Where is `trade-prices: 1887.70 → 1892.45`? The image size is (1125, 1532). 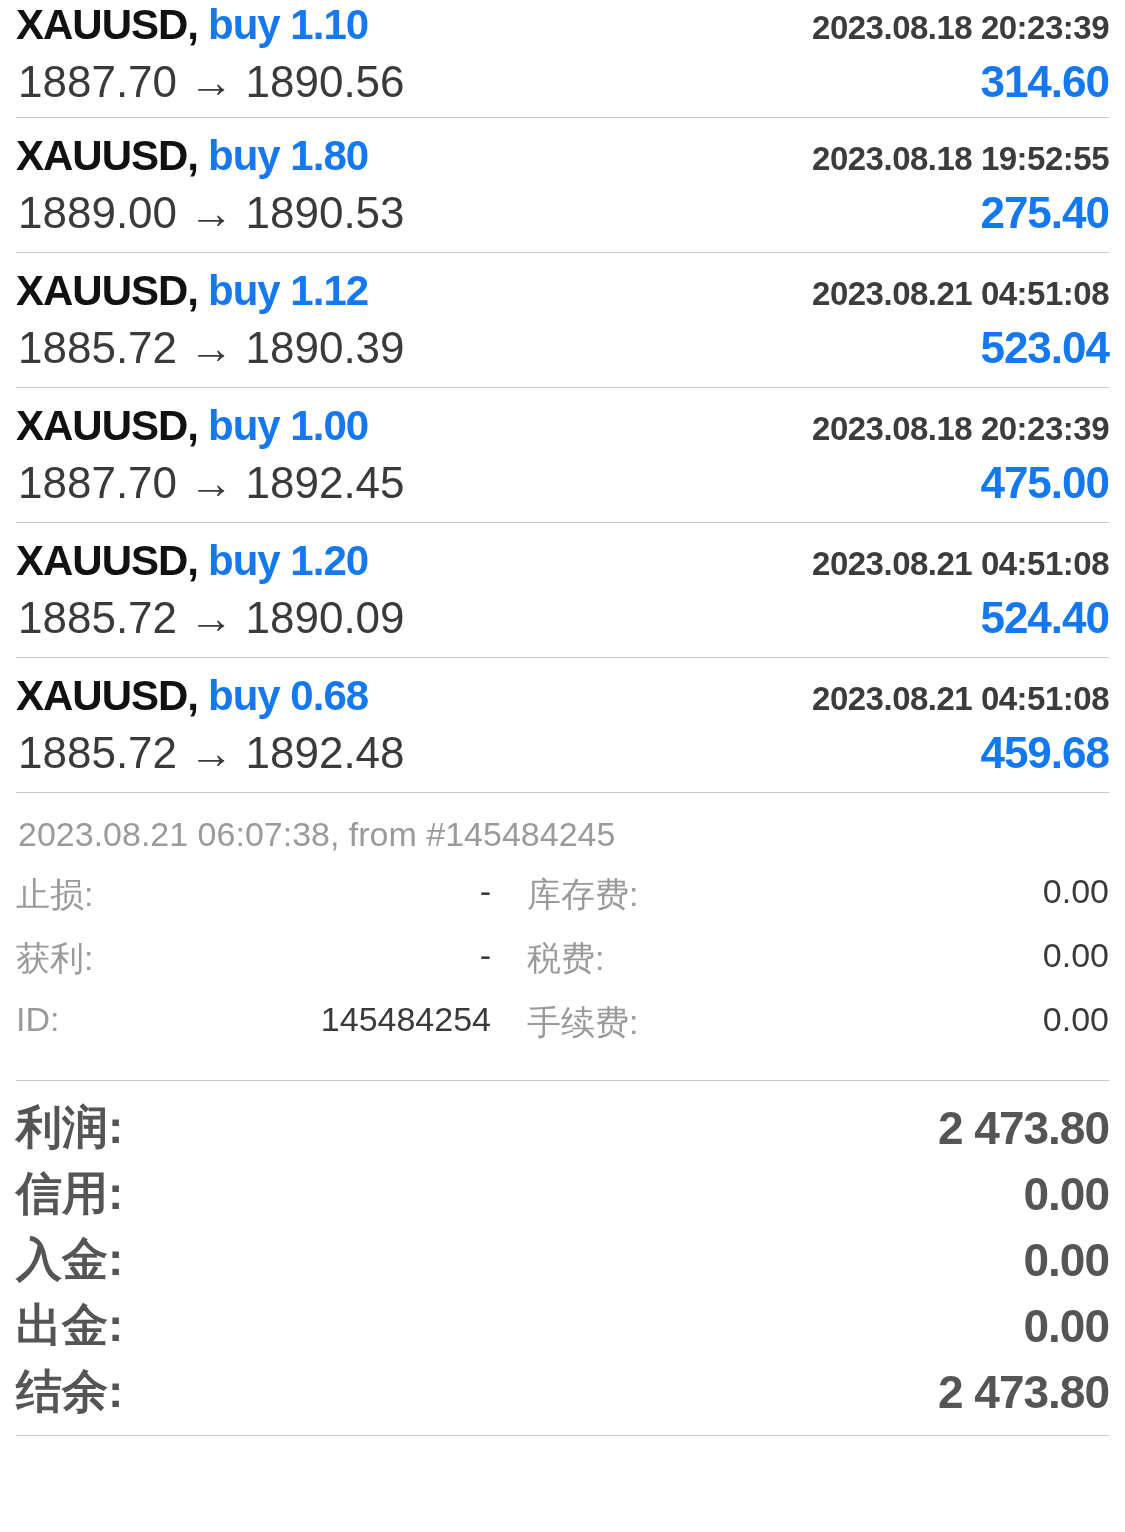 trade-prices: 1887.70 → 1892.45 is located at coordinates (211, 483).